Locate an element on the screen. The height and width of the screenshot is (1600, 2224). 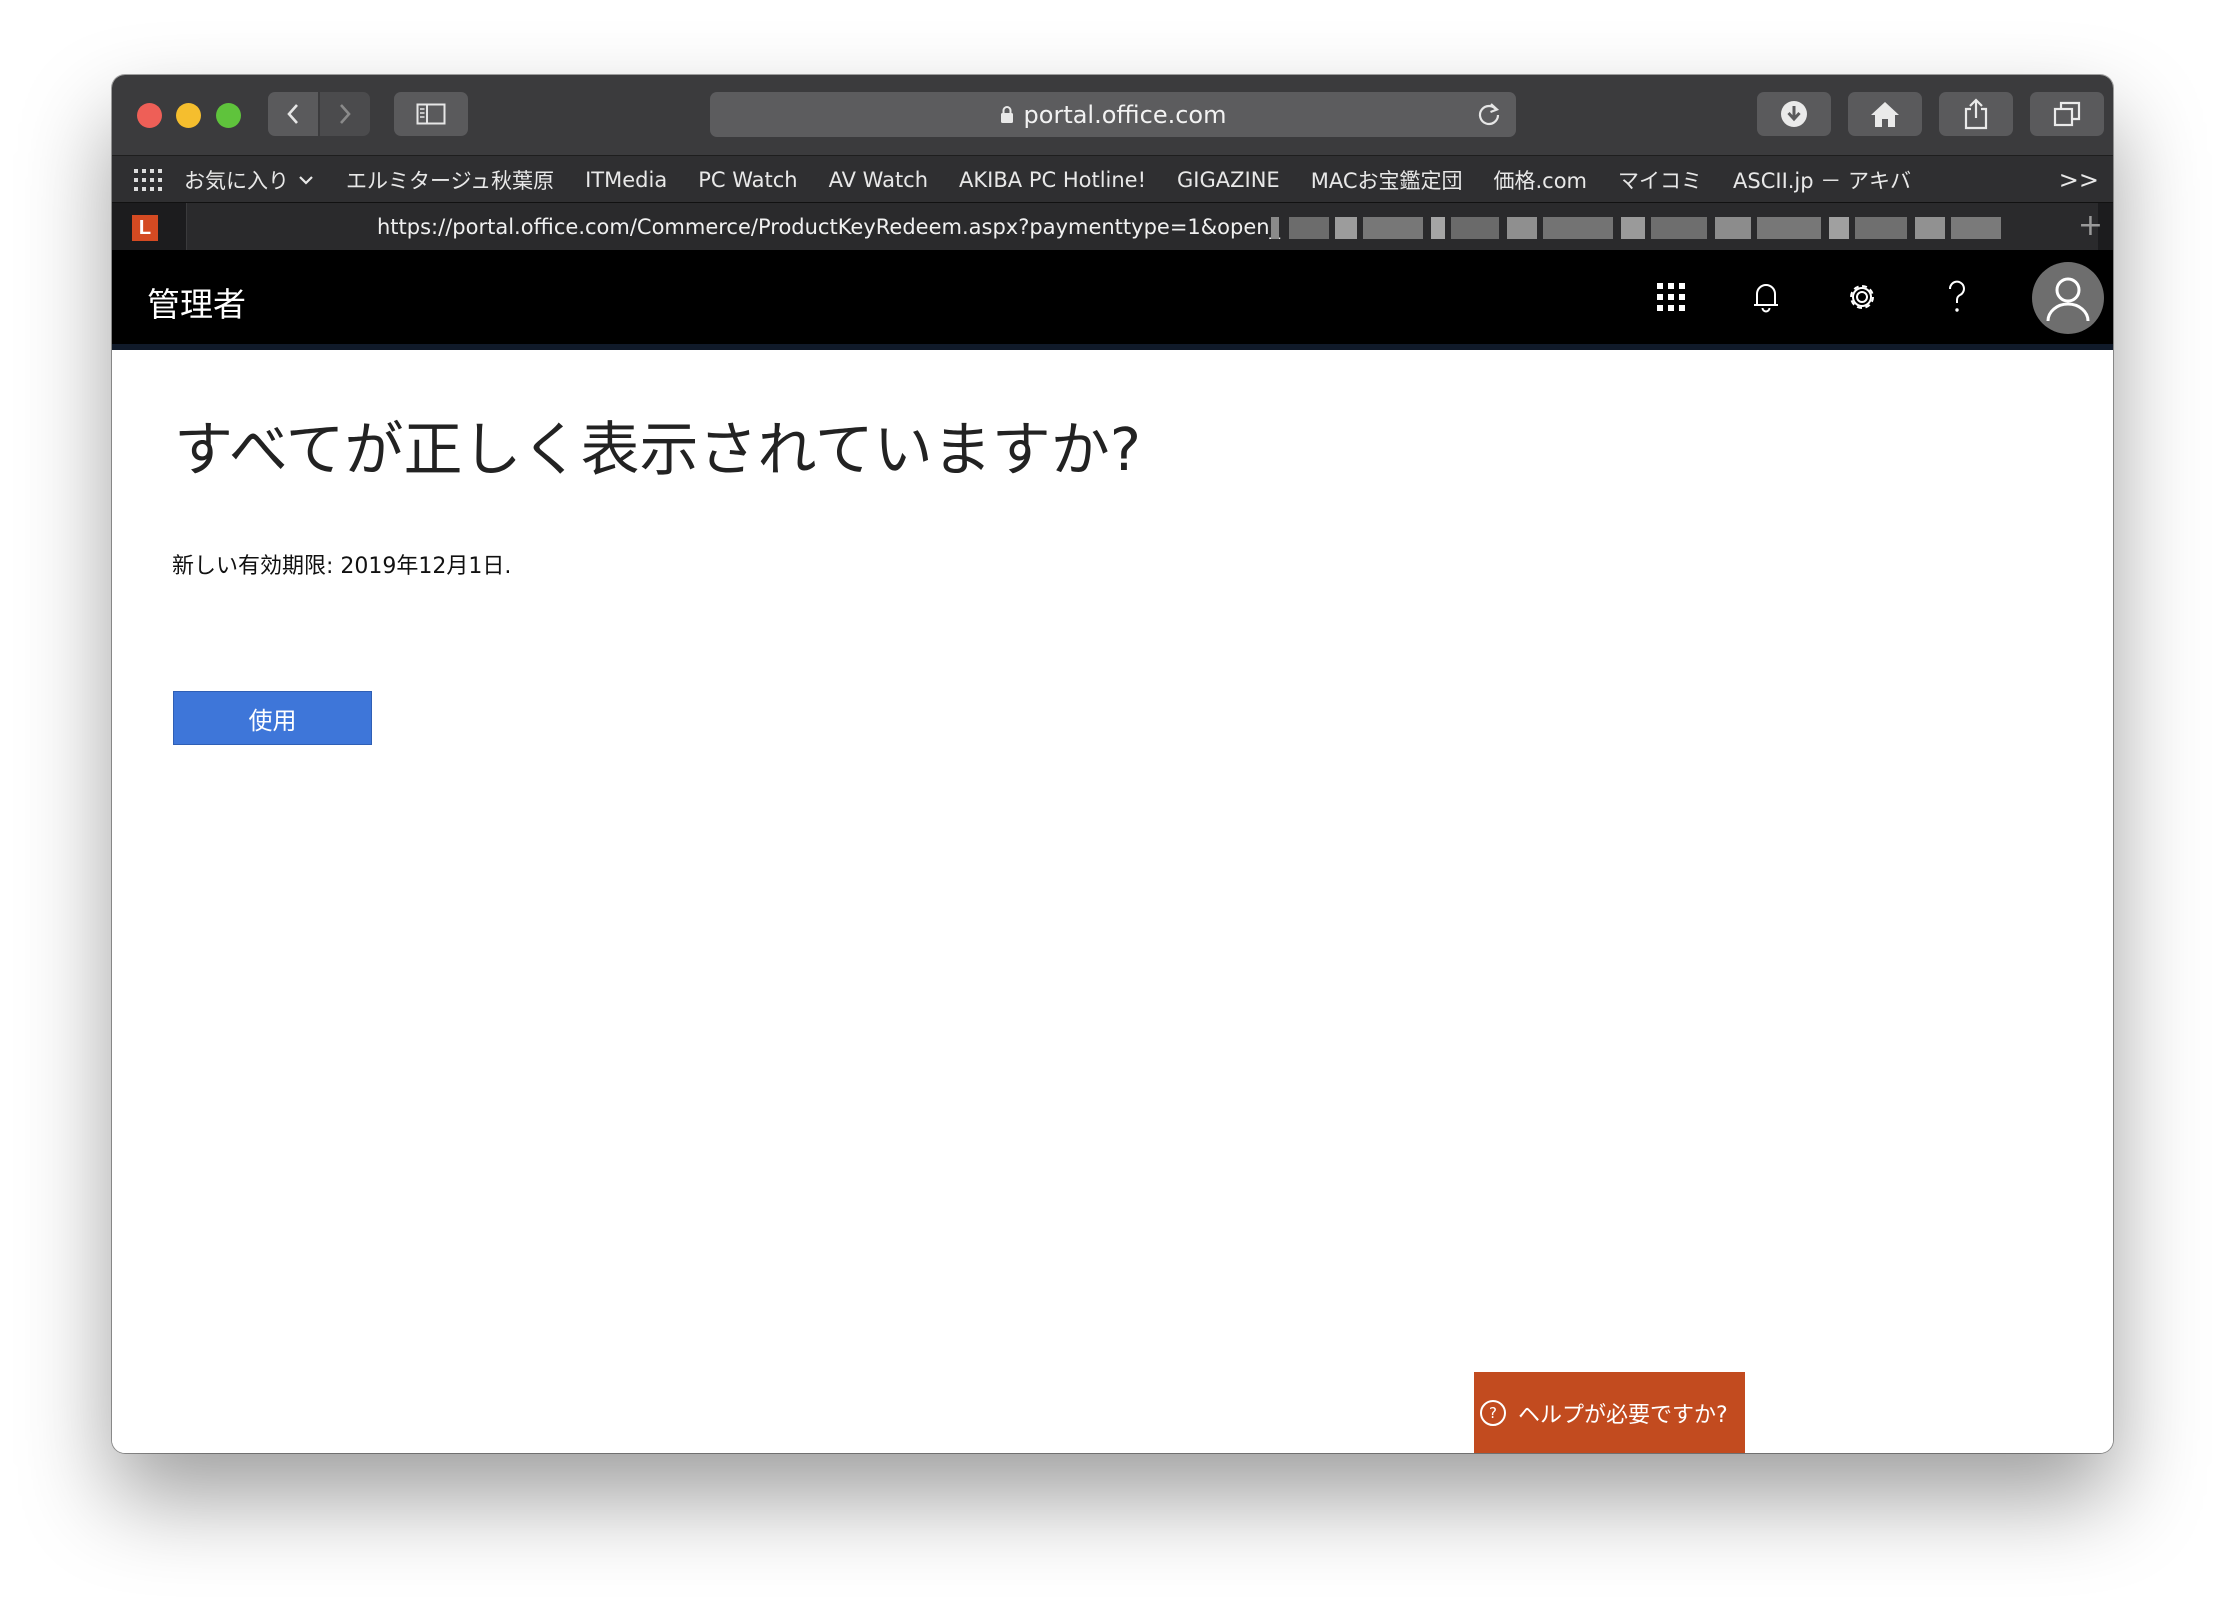
home-button is located at coordinates (1885, 114).